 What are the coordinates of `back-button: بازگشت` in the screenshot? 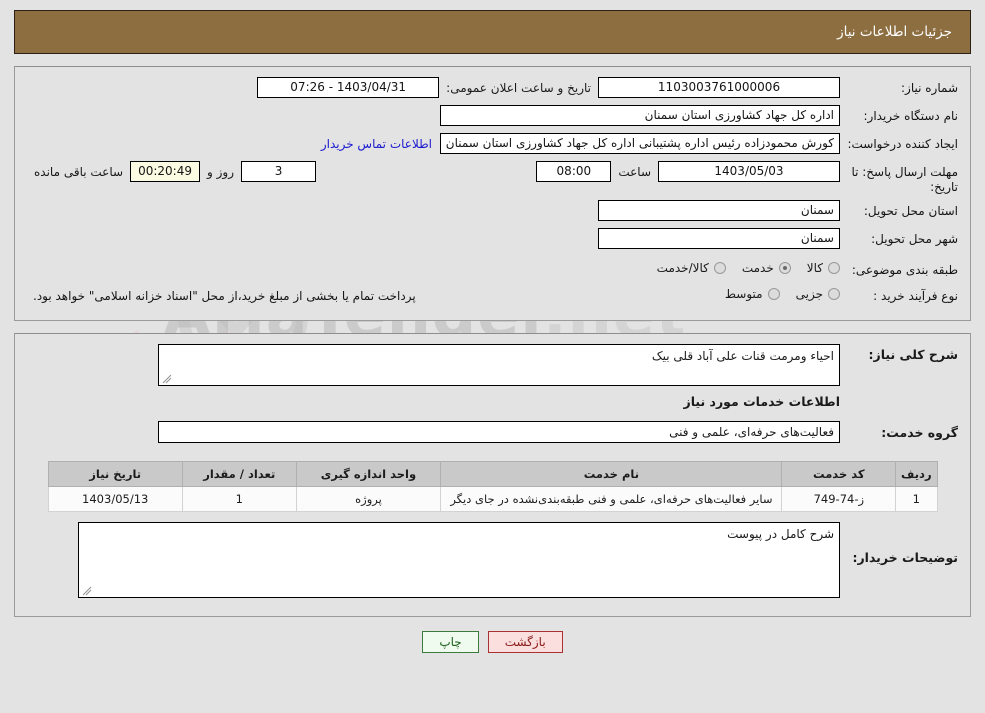 It's located at (525, 642).